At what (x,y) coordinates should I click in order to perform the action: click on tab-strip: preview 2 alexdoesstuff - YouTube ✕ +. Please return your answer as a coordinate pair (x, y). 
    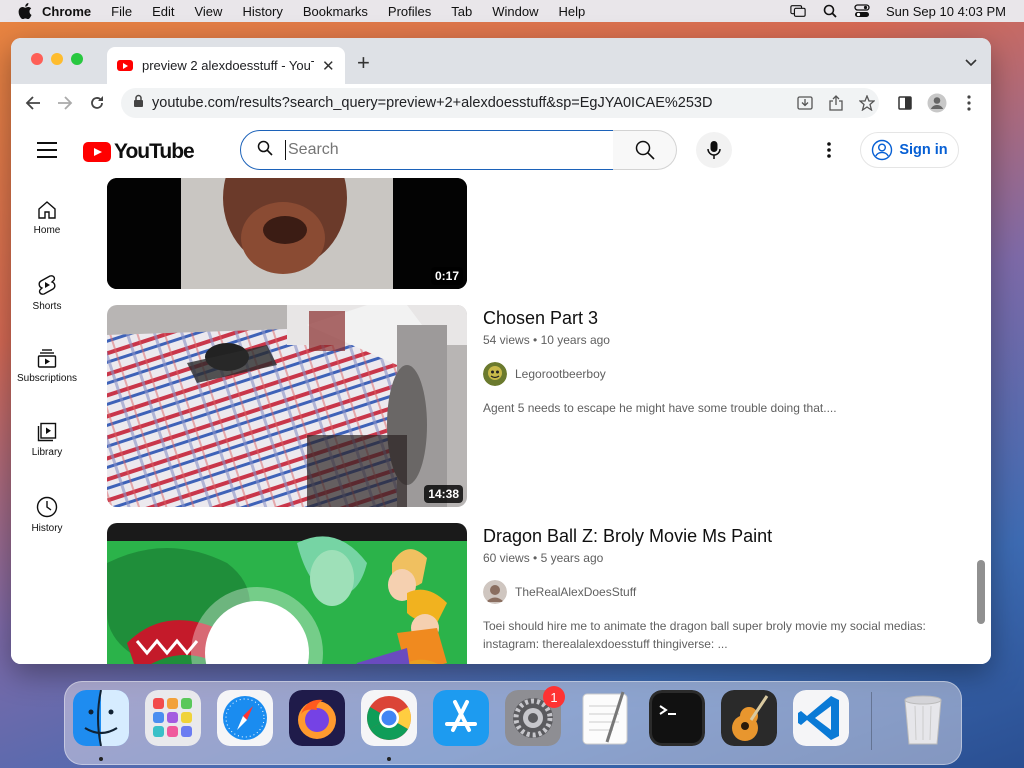
    Looking at the image, I should click on (501, 61).